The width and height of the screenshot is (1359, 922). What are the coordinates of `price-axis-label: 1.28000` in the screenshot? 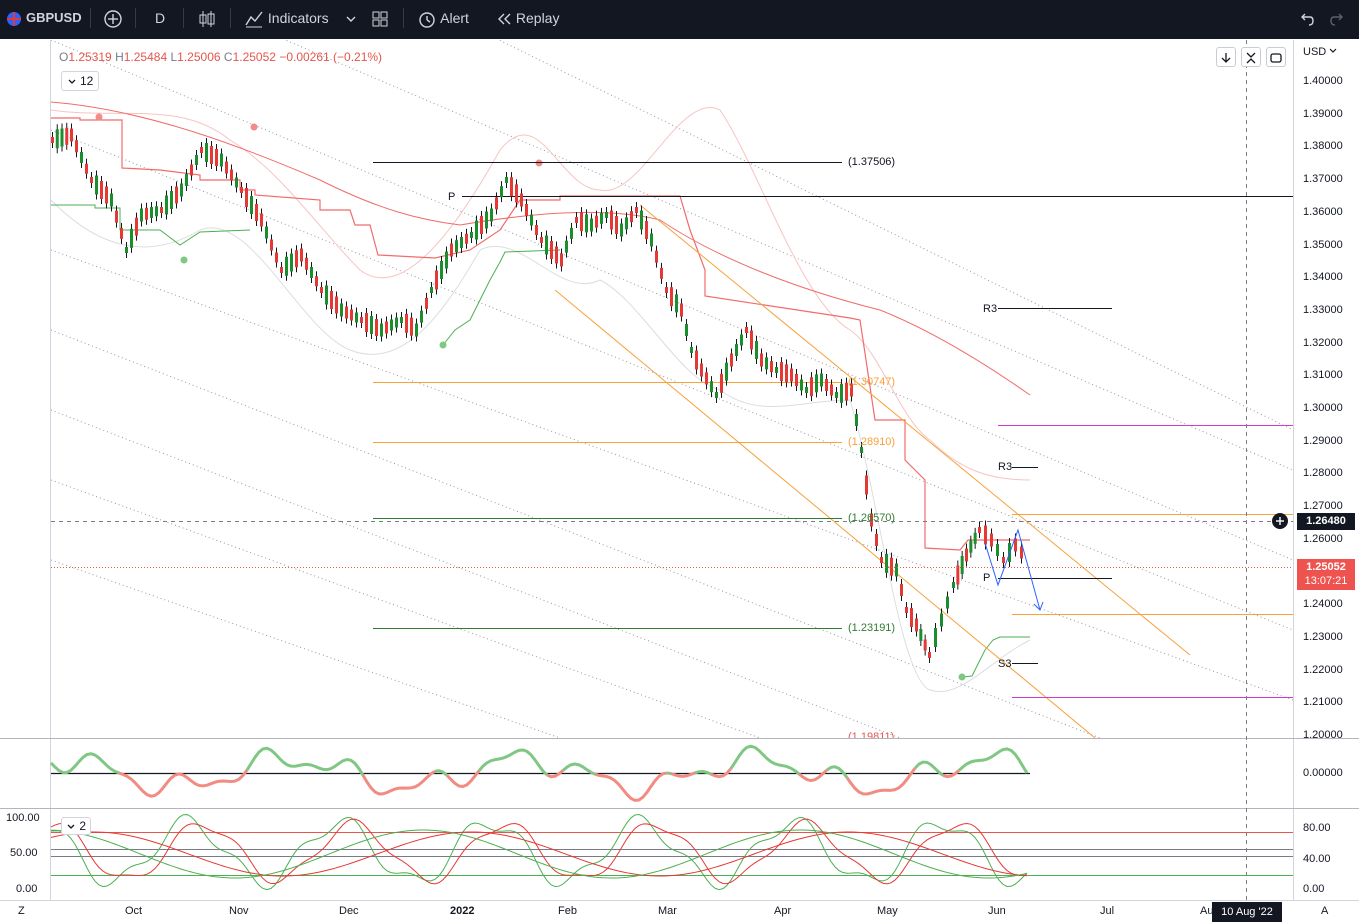 It's located at (1323, 473).